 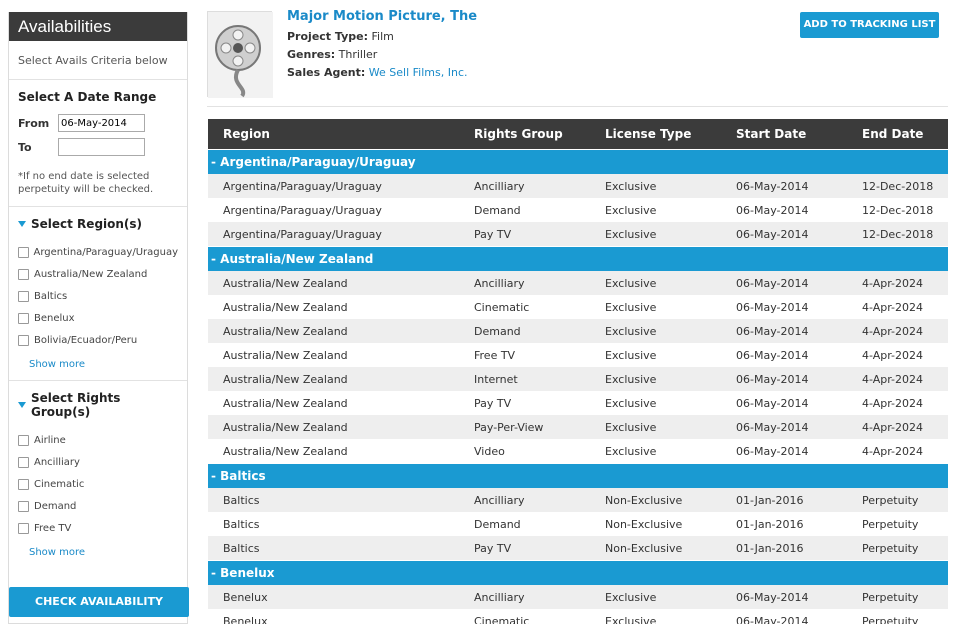 I want to click on header-end-date: End Date, so click(x=892, y=134).